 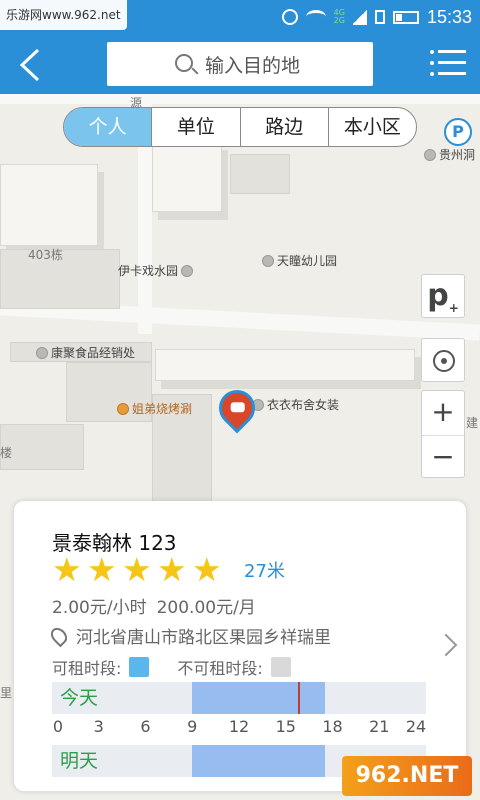 I want to click on zoom-control: + −, so click(x=443, y=434).